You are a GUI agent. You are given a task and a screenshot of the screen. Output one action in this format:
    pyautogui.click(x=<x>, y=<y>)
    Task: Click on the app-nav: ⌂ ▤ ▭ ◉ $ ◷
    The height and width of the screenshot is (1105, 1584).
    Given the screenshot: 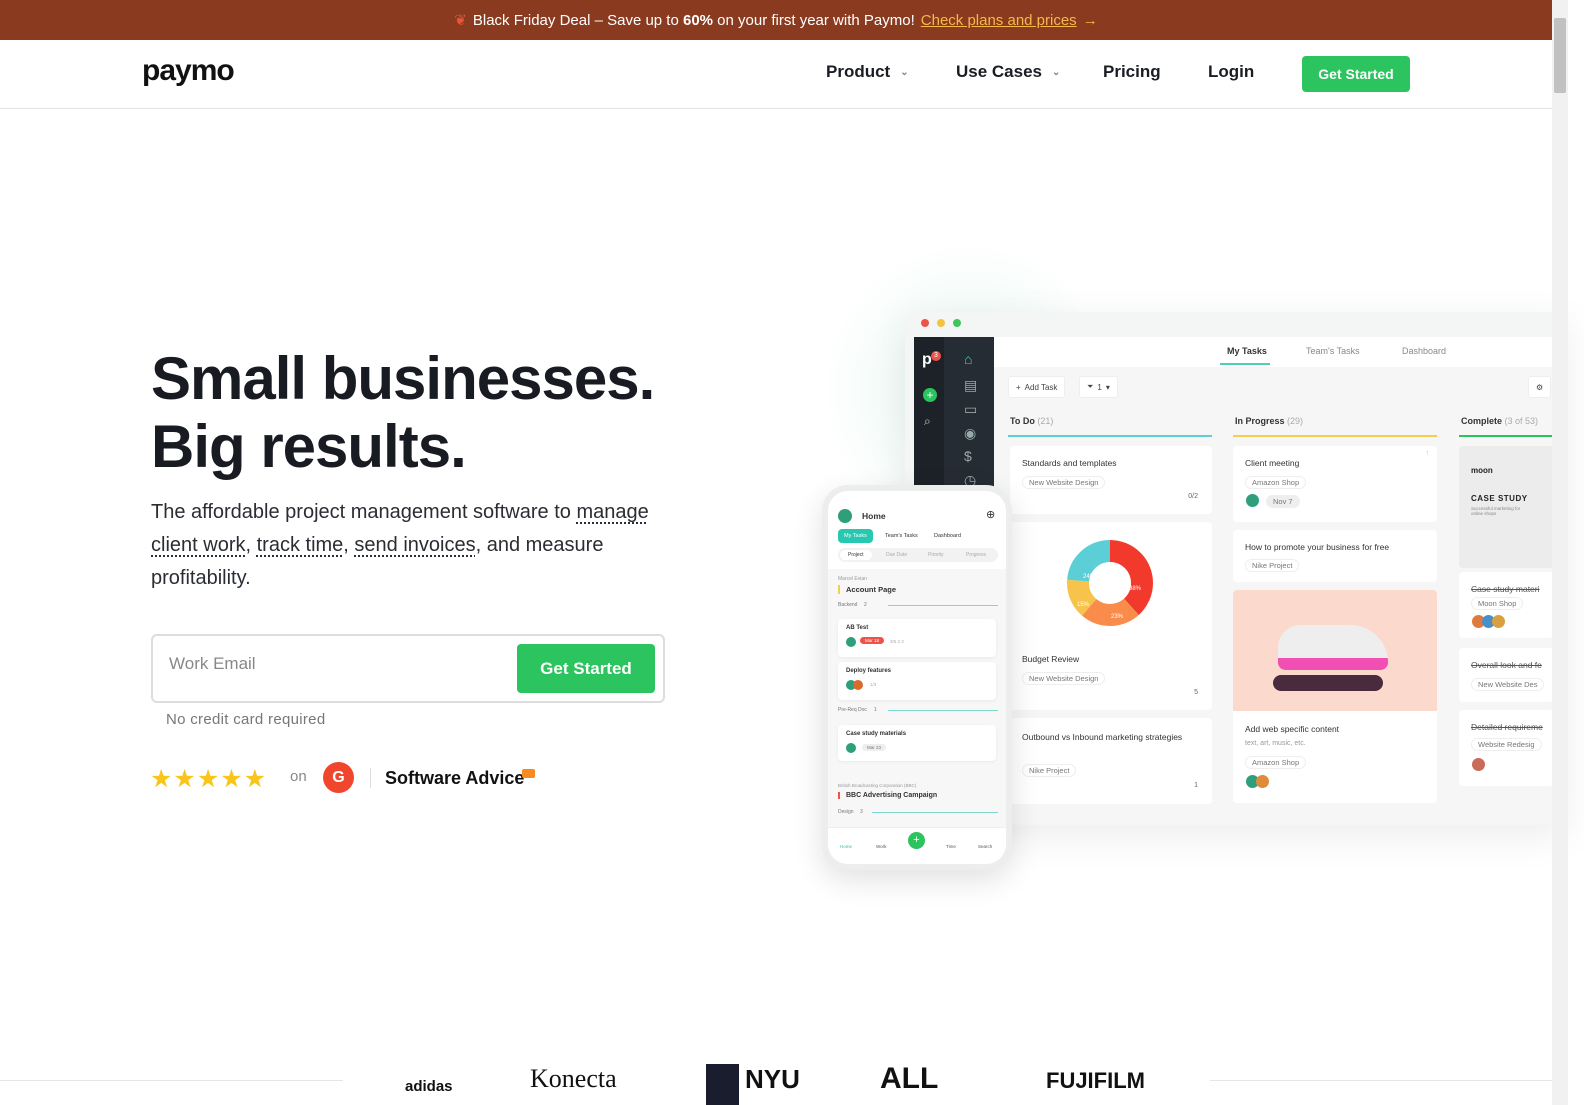 What is the action you would take?
    pyautogui.click(x=969, y=417)
    